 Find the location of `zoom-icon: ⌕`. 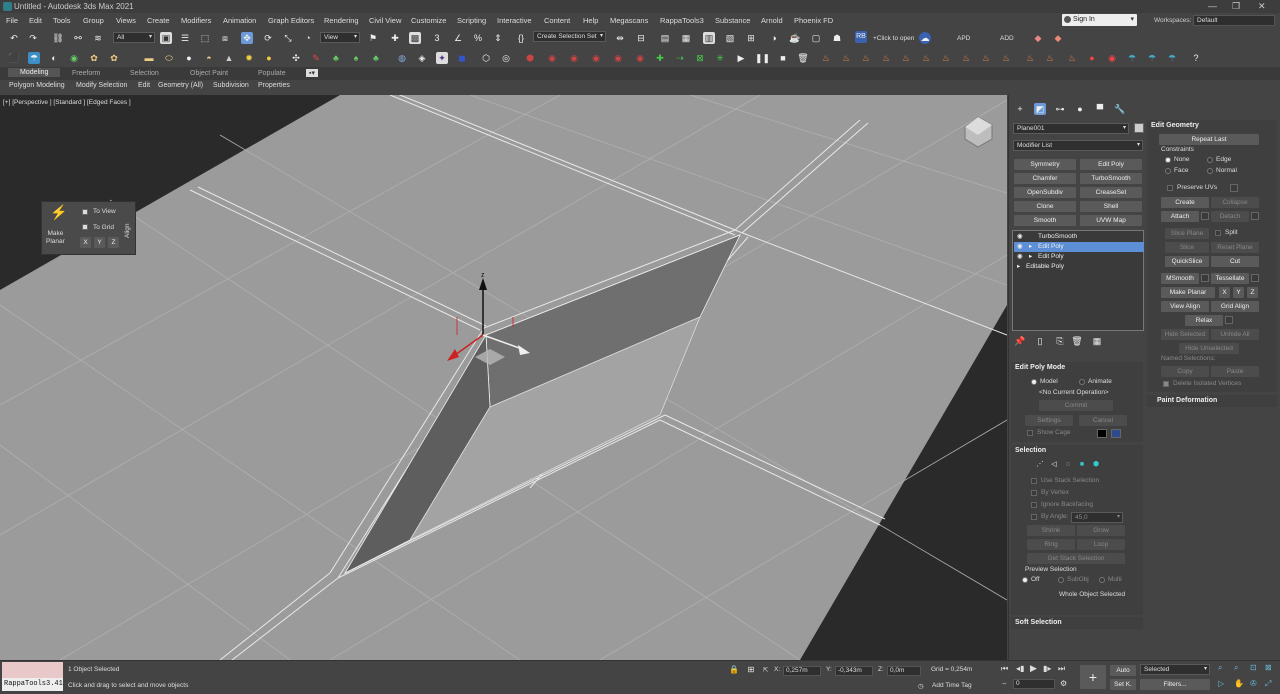

zoom-icon: ⌕ is located at coordinates (1220, 668).